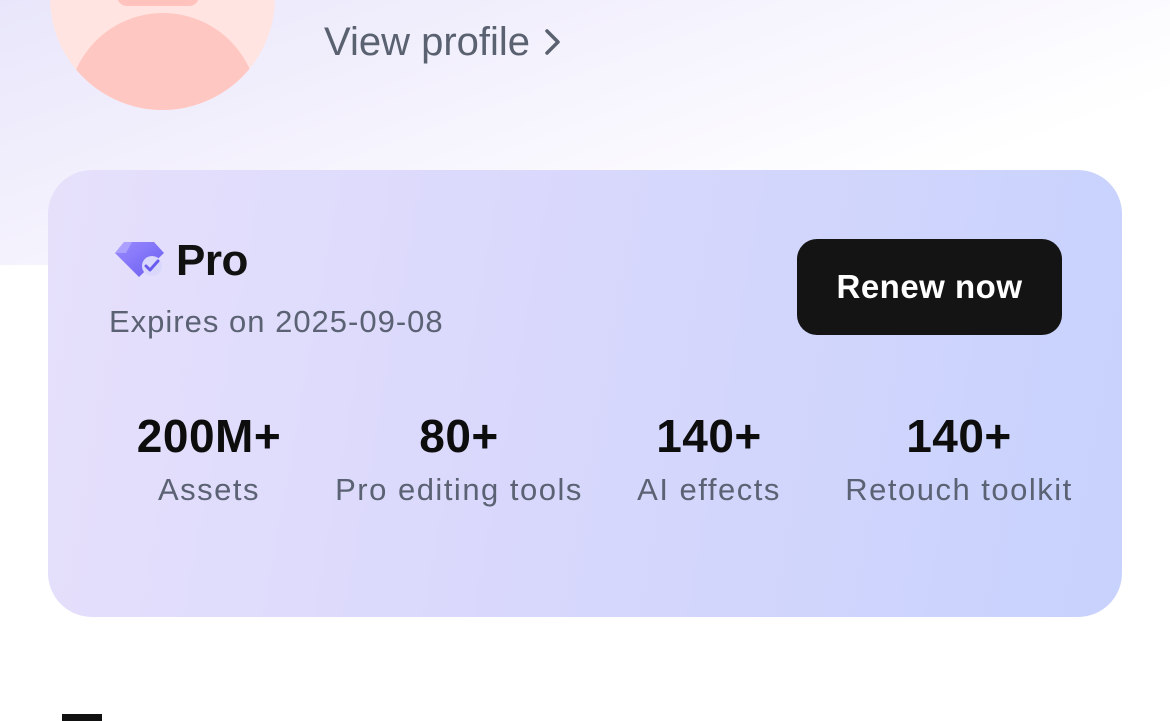 Image resolution: width=1170 pixels, height=721 pixels. I want to click on stat-ai-effects: 140+ AI effects, so click(709, 458).